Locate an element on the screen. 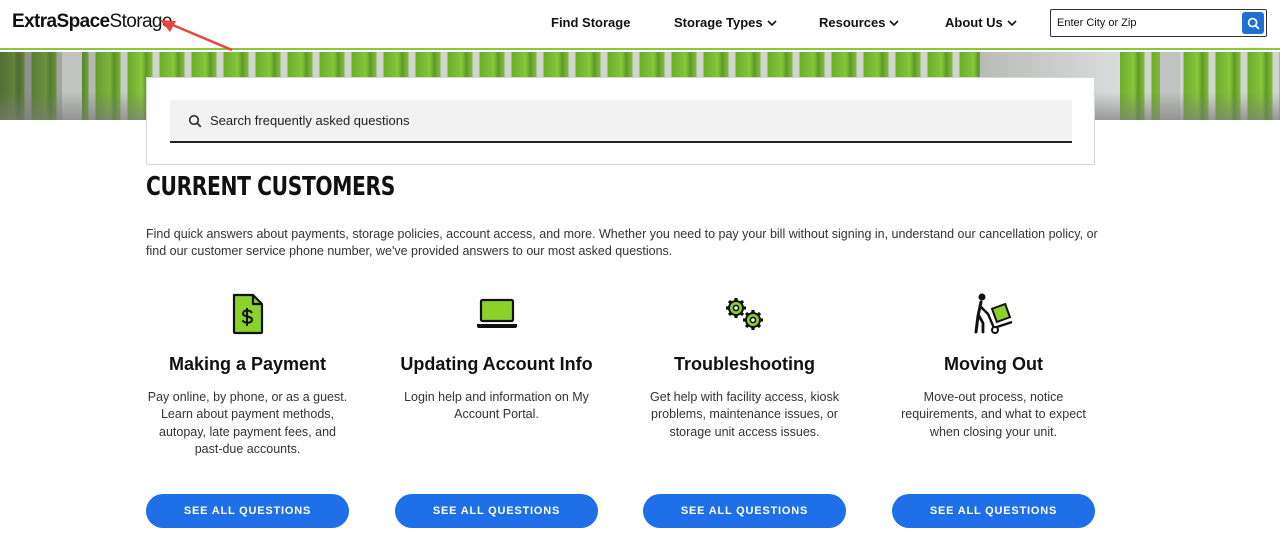 Image resolution: width=1280 pixels, height=556 pixels. gears-icon is located at coordinates (744, 314).